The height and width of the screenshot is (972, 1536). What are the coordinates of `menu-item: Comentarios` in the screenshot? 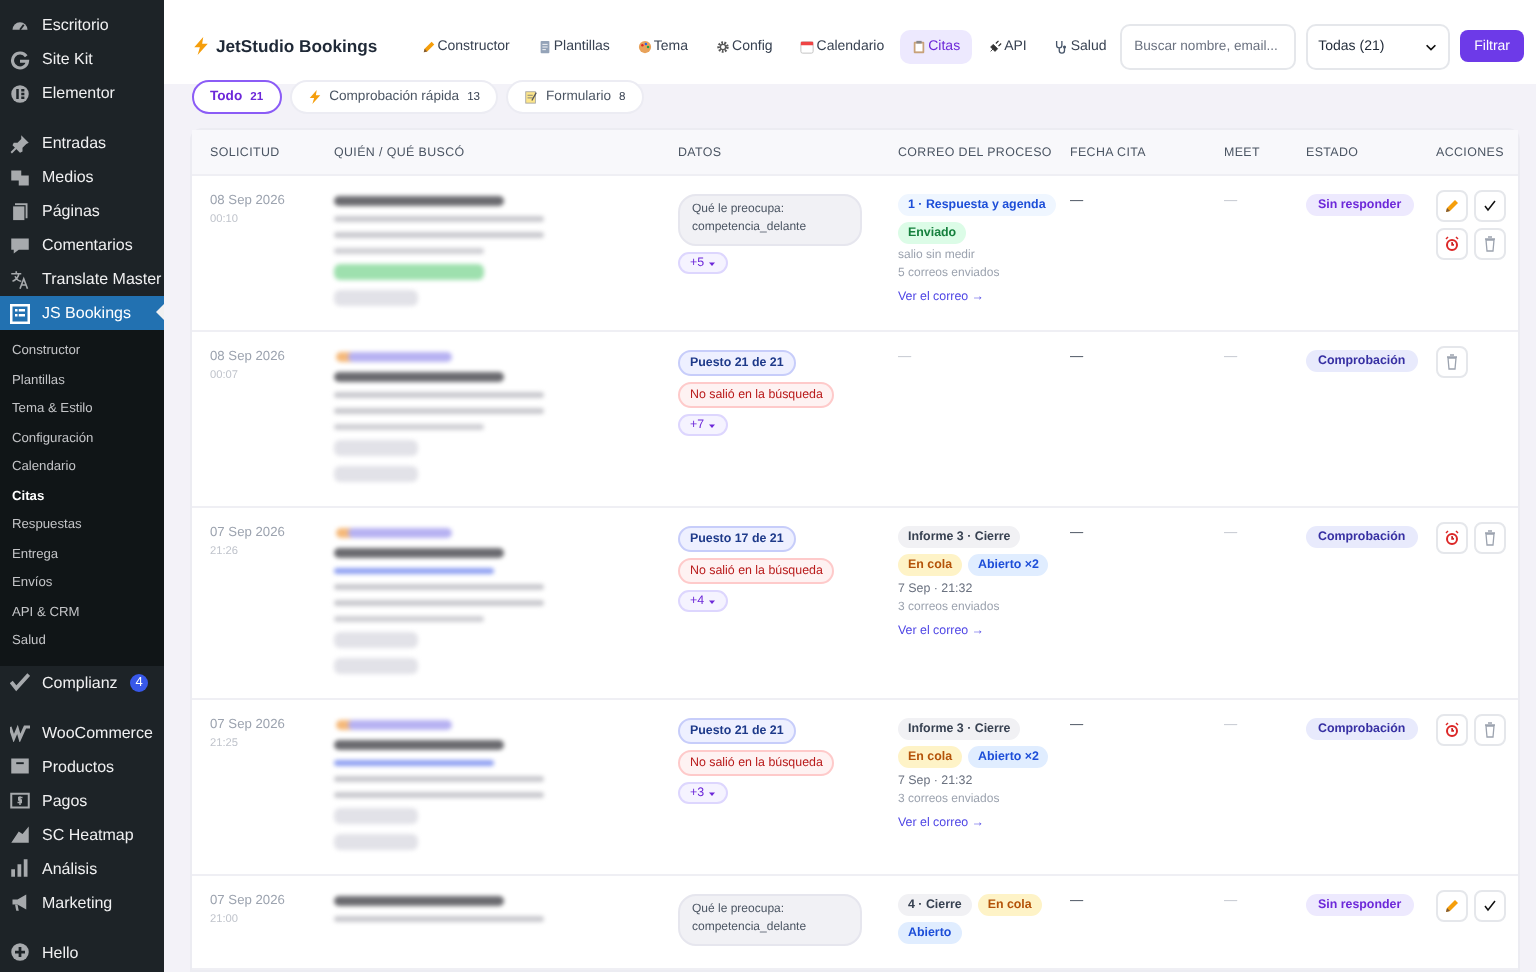 It's located at (82, 245).